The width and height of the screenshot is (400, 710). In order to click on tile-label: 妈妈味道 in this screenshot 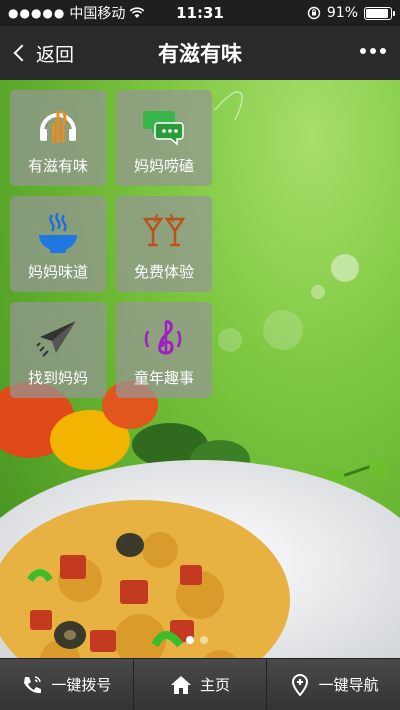, I will do `click(57, 272)`.